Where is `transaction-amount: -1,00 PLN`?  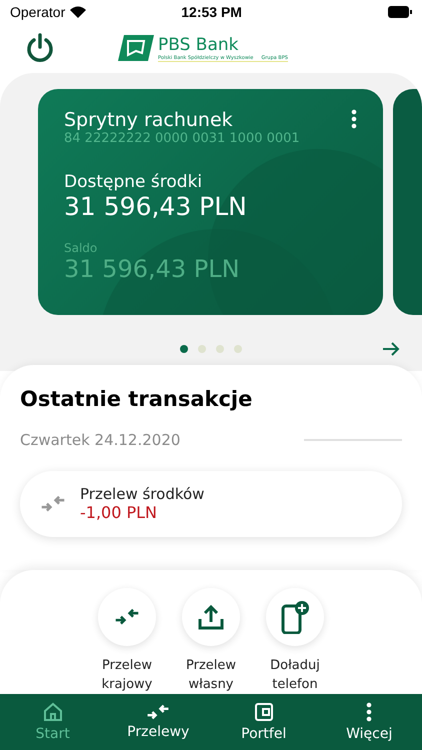 transaction-amount: -1,00 PLN is located at coordinates (119, 512).